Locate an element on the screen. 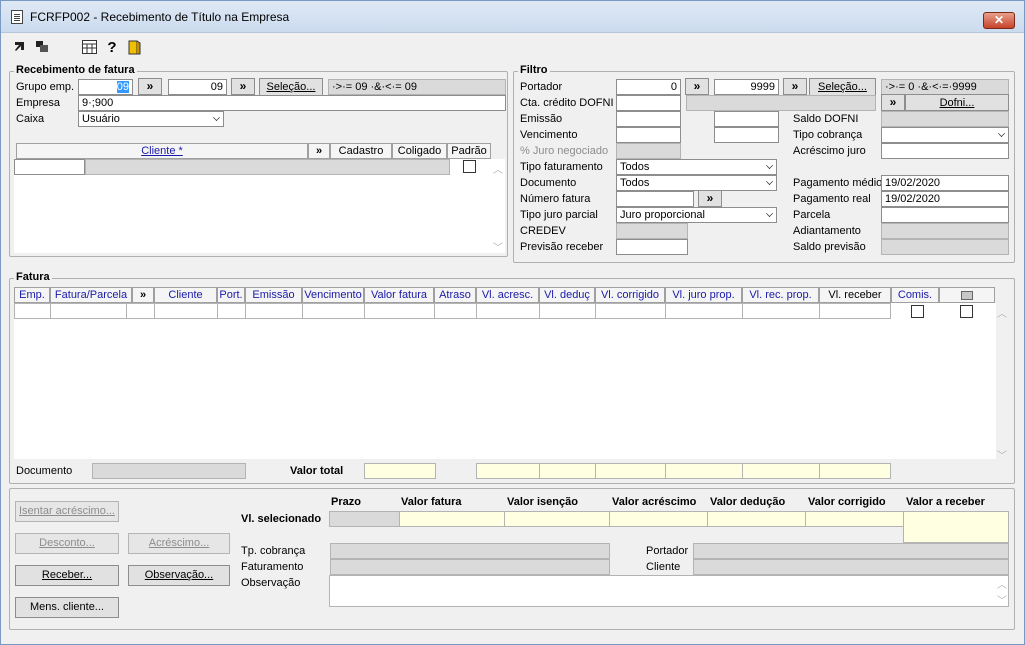  col-cliente: Cliente * is located at coordinates (162, 151).